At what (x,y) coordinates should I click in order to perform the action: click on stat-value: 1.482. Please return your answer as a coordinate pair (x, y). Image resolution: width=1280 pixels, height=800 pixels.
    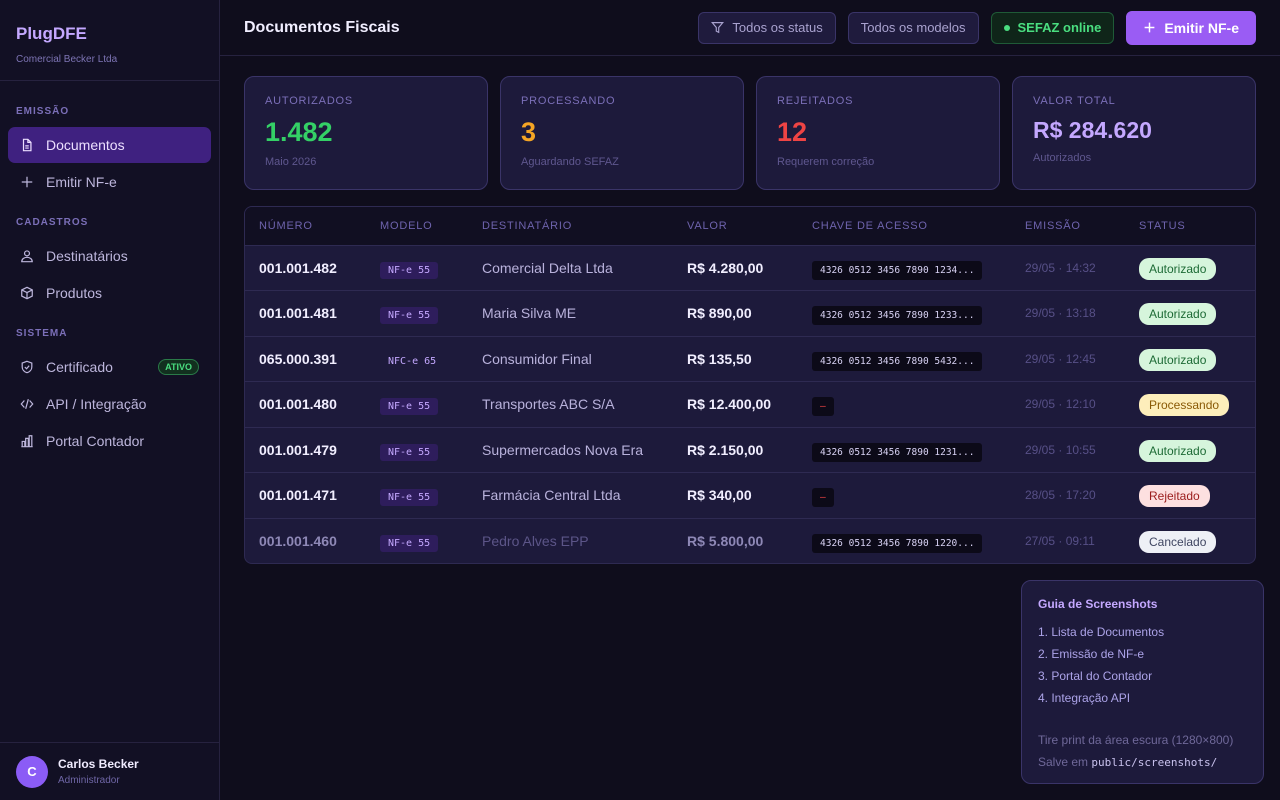
    Looking at the image, I should click on (299, 132).